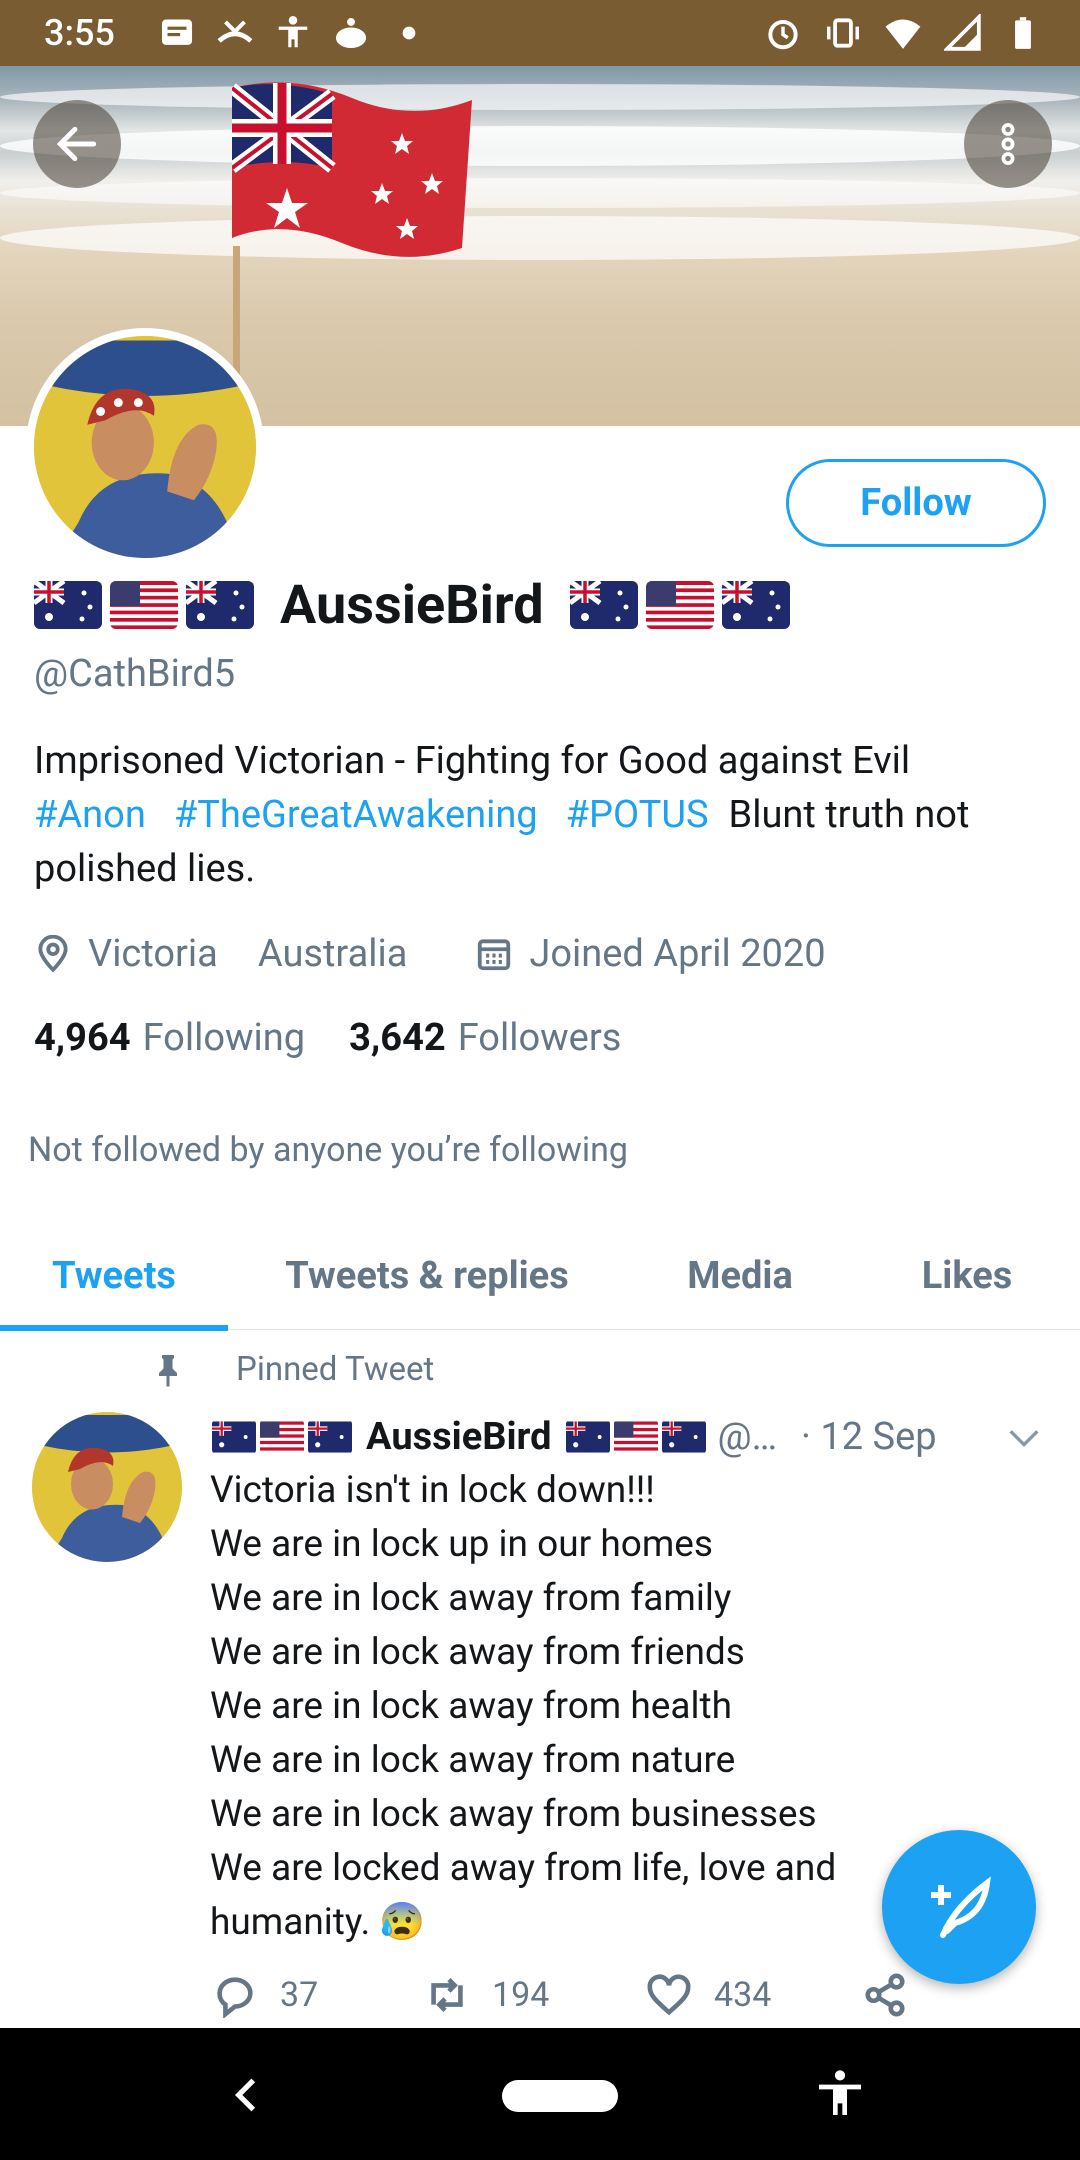 The width and height of the screenshot is (1080, 2160). What do you see at coordinates (327, 1038) in the screenshot?
I see `follow-counts: 4,964 Following 3,642 Followers` at bounding box center [327, 1038].